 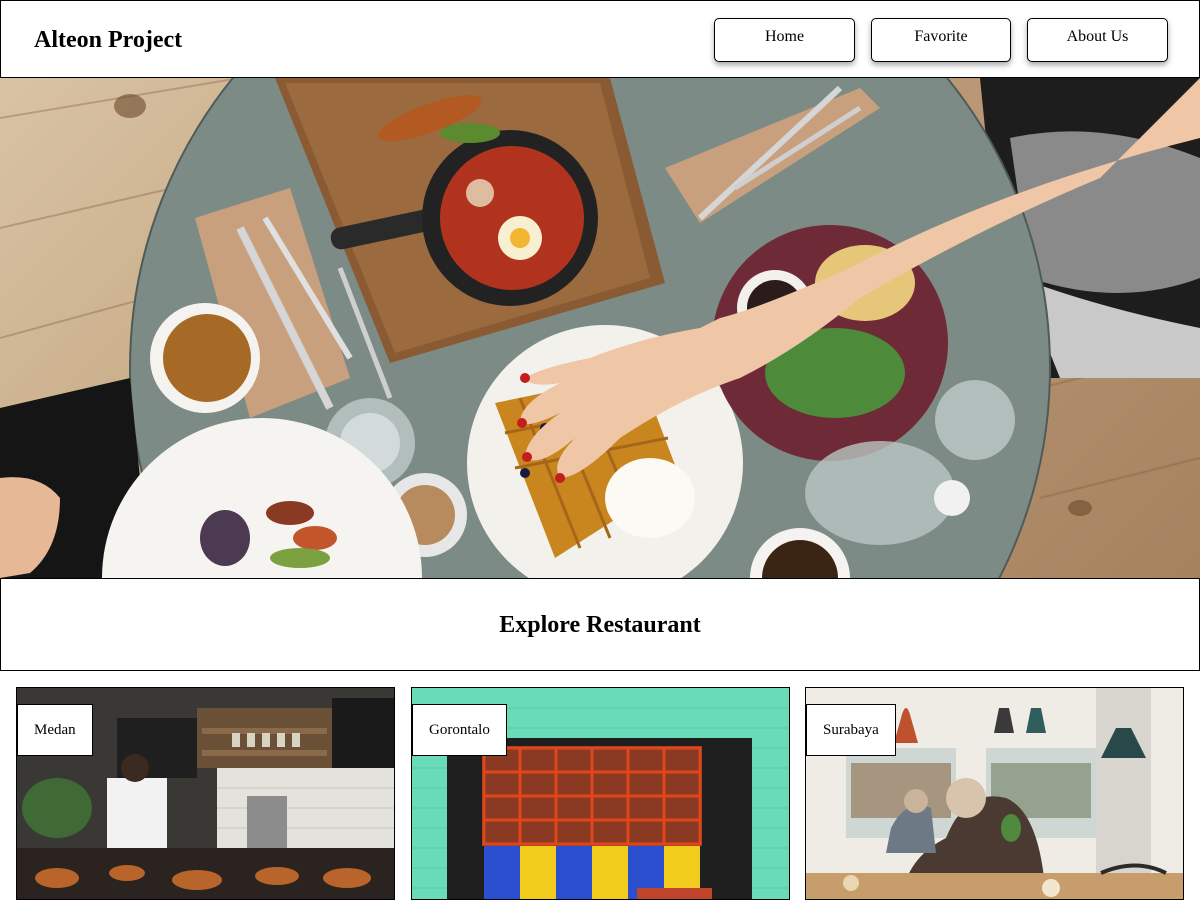 I want to click on city-label: Gorontalo, so click(x=459, y=730).